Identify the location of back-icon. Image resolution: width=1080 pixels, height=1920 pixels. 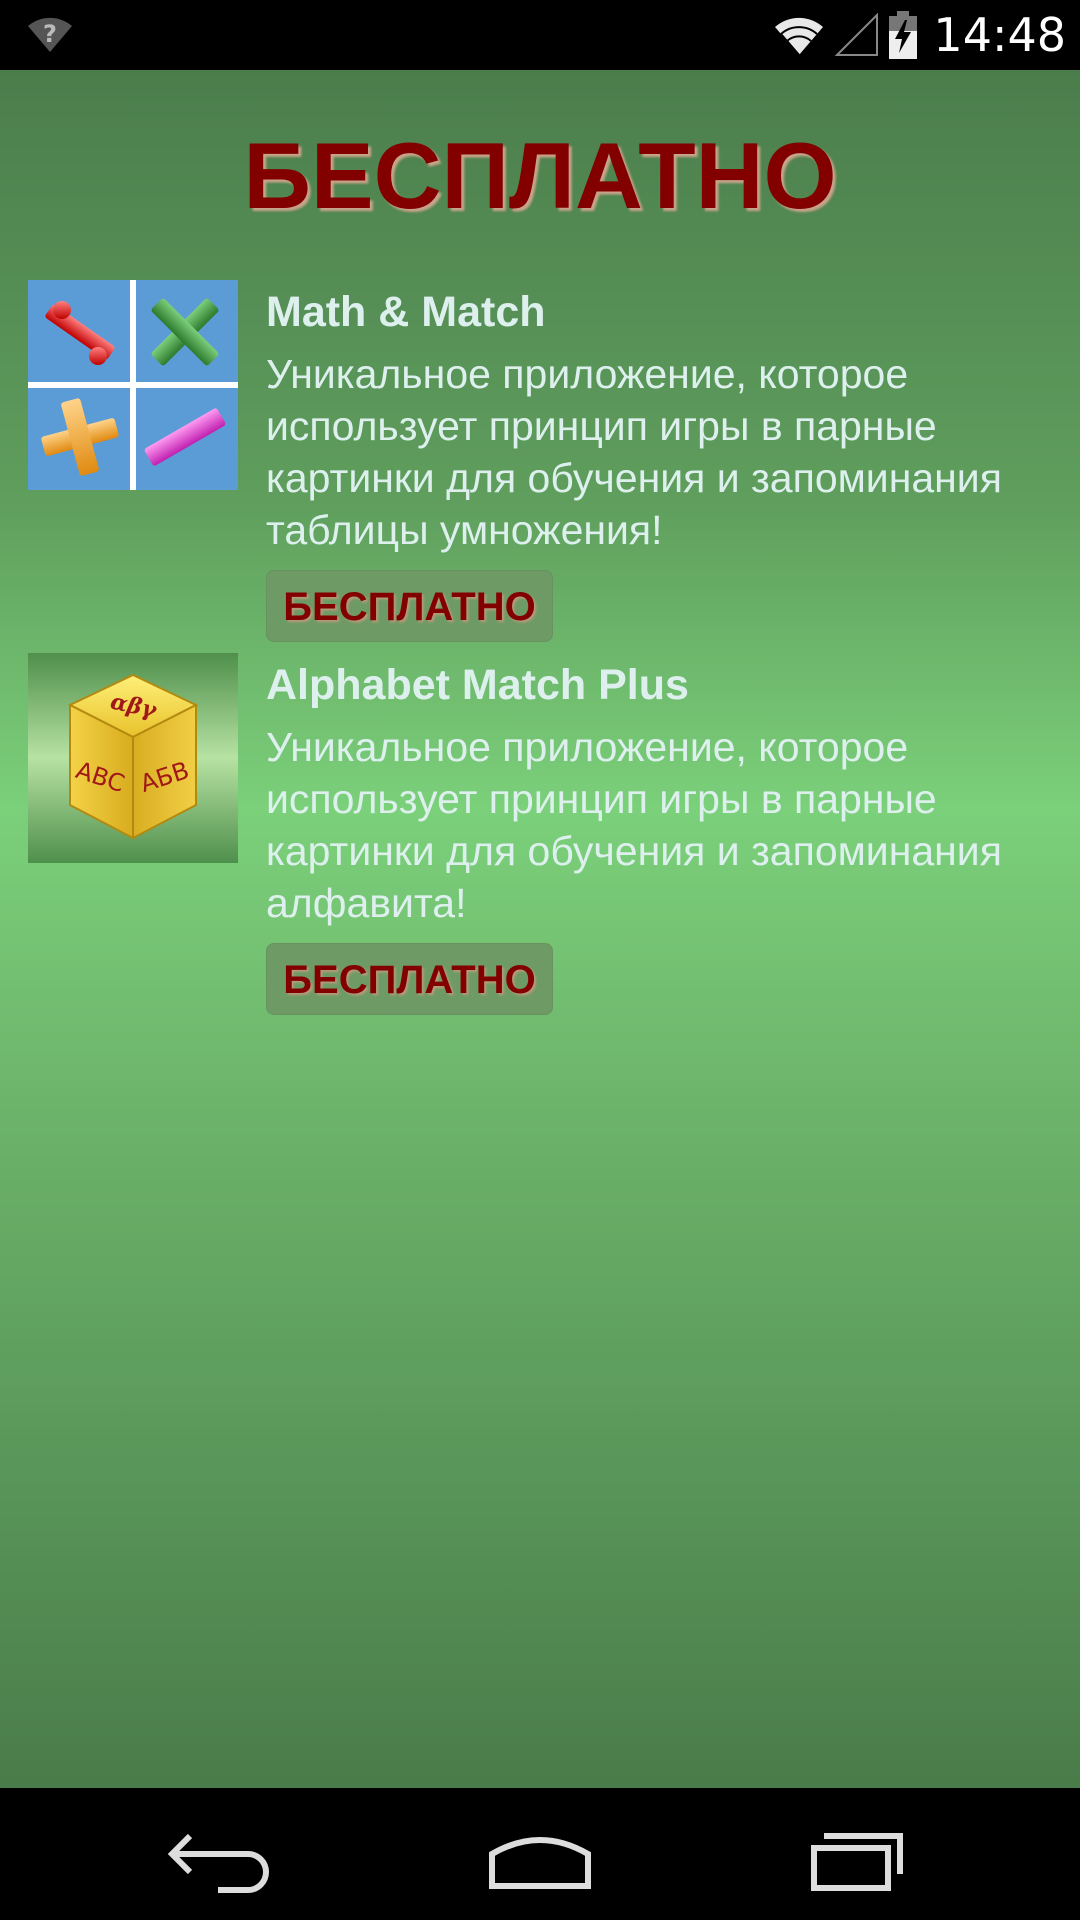
(220, 1854).